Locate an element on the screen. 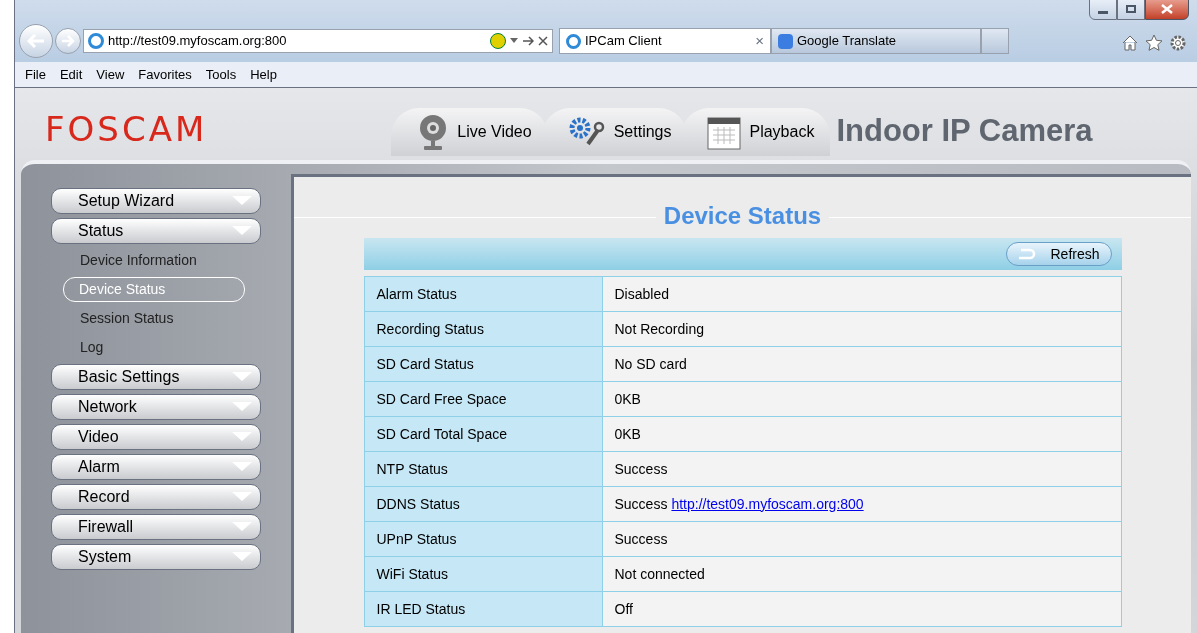 This screenshot has width=1197, height=633. back-arrow-icon is located at coordinates (36, 41).